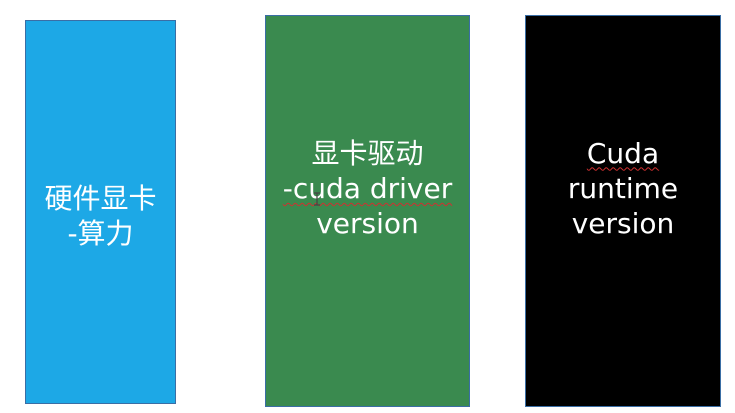 The width and height of the screenshot is (735, 413). I want to click on box-line: runtime, so click(623, 188).